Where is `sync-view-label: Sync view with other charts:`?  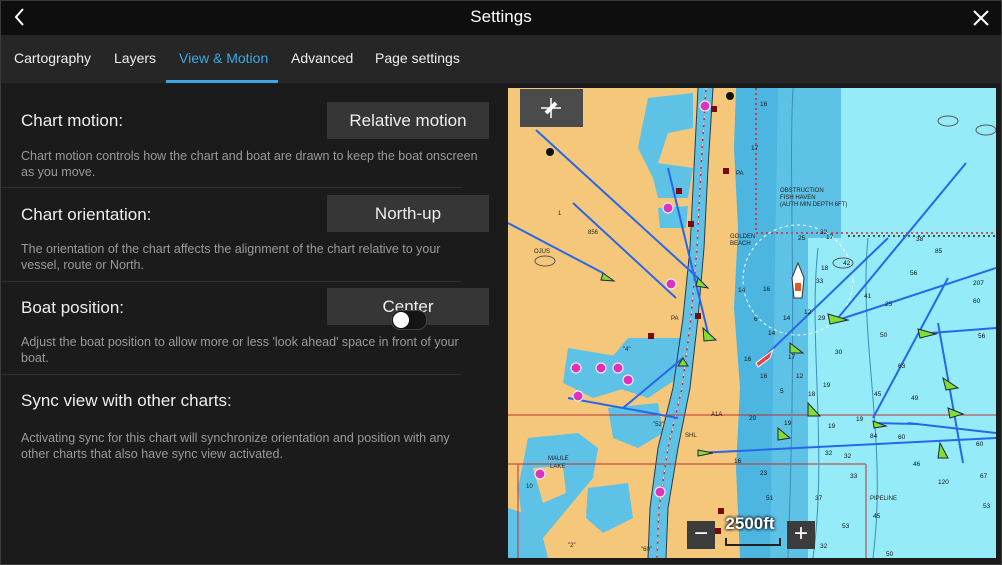 sync-view-label: Sync view with other charts: is located at coordinates (126, 400).